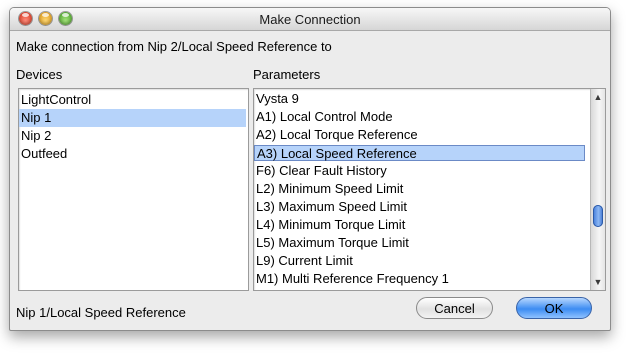 The width and height of the screenshot is (626, 354). What do you see at coordinates (419, 153) in the screenshot?
I see `parameter-item-selected: A3) Local Speed Reference` at bounding box center [419, 153].